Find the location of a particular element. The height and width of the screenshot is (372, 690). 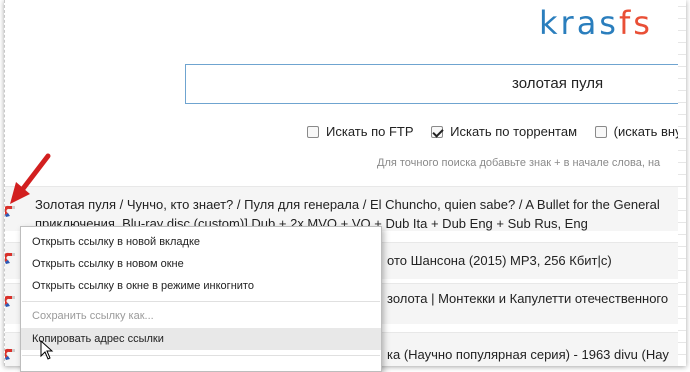

menu-item-open-new-window: Открыть ссылку в новом окне is located at coordinates (201, 264).